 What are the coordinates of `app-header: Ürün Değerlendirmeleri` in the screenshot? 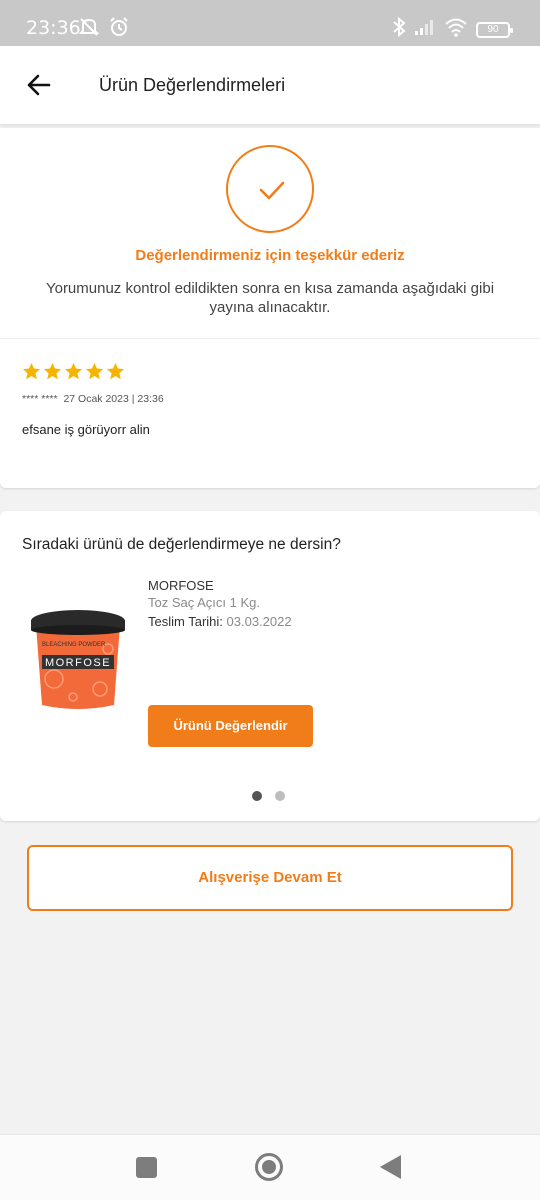 It's located at (270, 85).